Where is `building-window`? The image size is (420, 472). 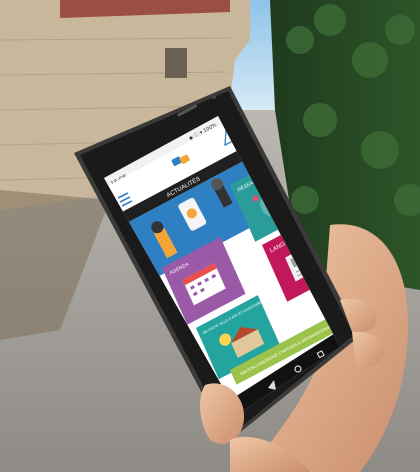 building-window is located at coordinates (176, 63).